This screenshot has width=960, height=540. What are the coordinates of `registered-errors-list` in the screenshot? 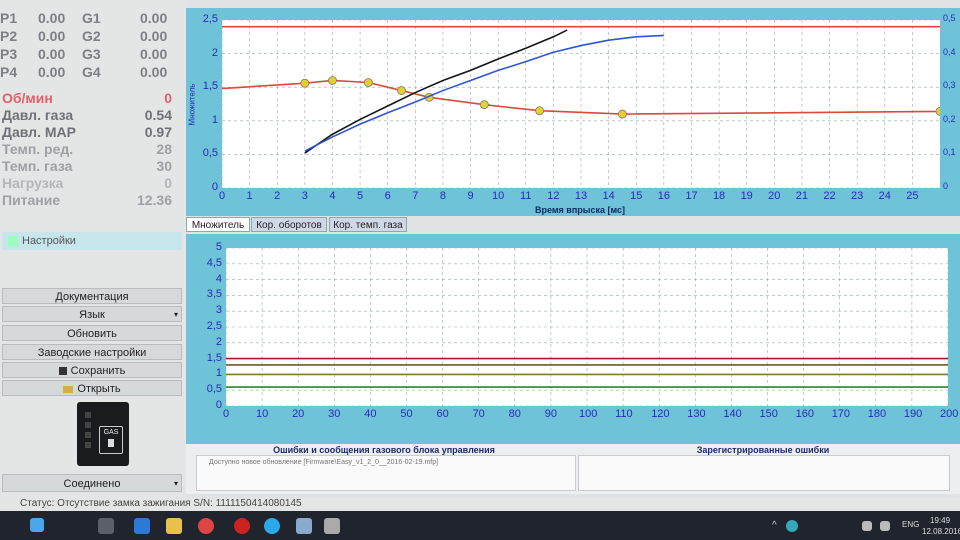 It's located at (764, 473).